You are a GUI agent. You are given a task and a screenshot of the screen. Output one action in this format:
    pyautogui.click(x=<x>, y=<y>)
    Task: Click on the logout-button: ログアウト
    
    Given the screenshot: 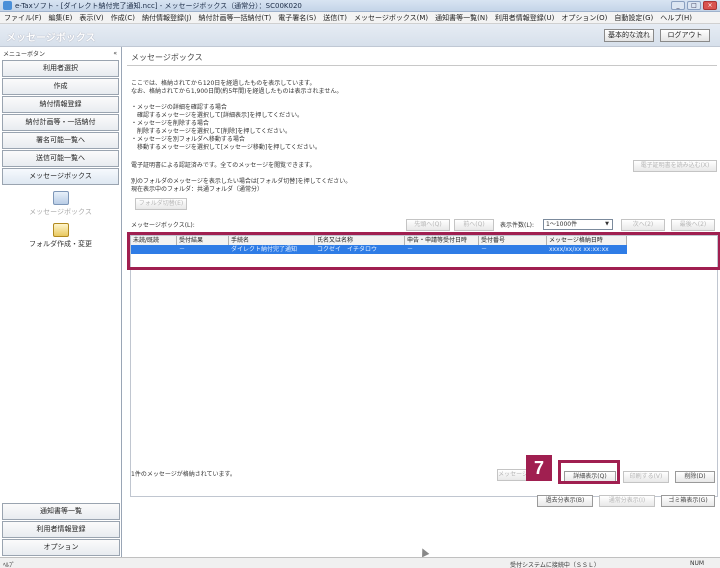 What is the action you would take?
    pyautogui.click(x=685, y=35)
    